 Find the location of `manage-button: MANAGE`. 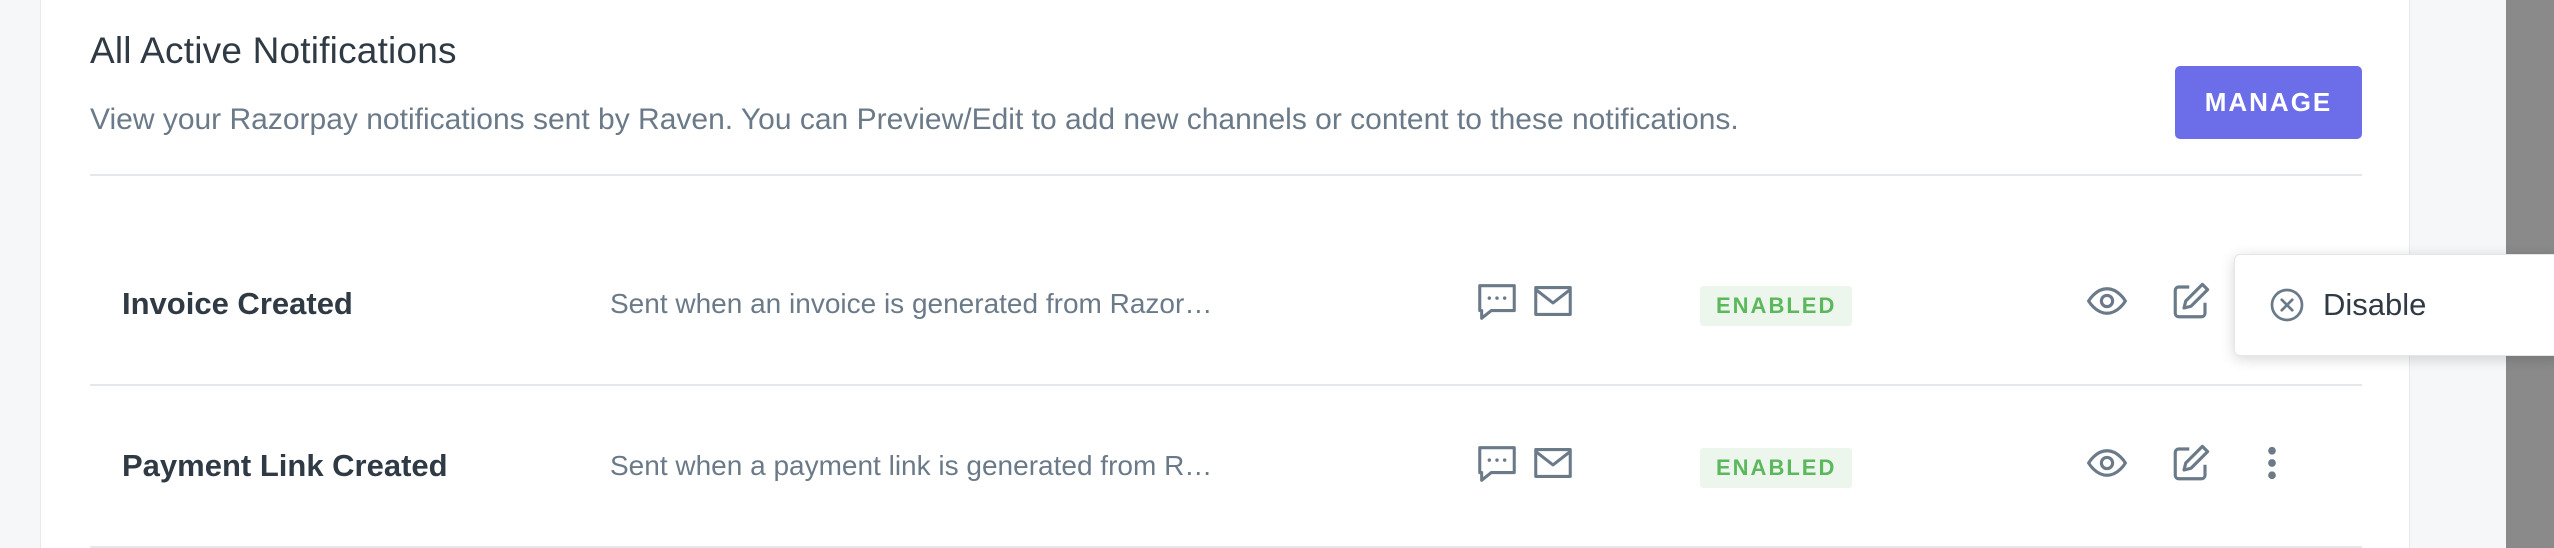

manage-button: MANAGE is located at coordinates (2268, 102).